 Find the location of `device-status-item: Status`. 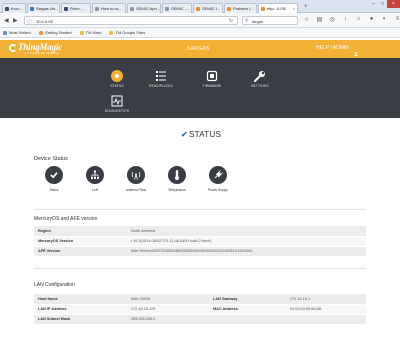

device-status-item: Status is located at coordinates (54, 179).